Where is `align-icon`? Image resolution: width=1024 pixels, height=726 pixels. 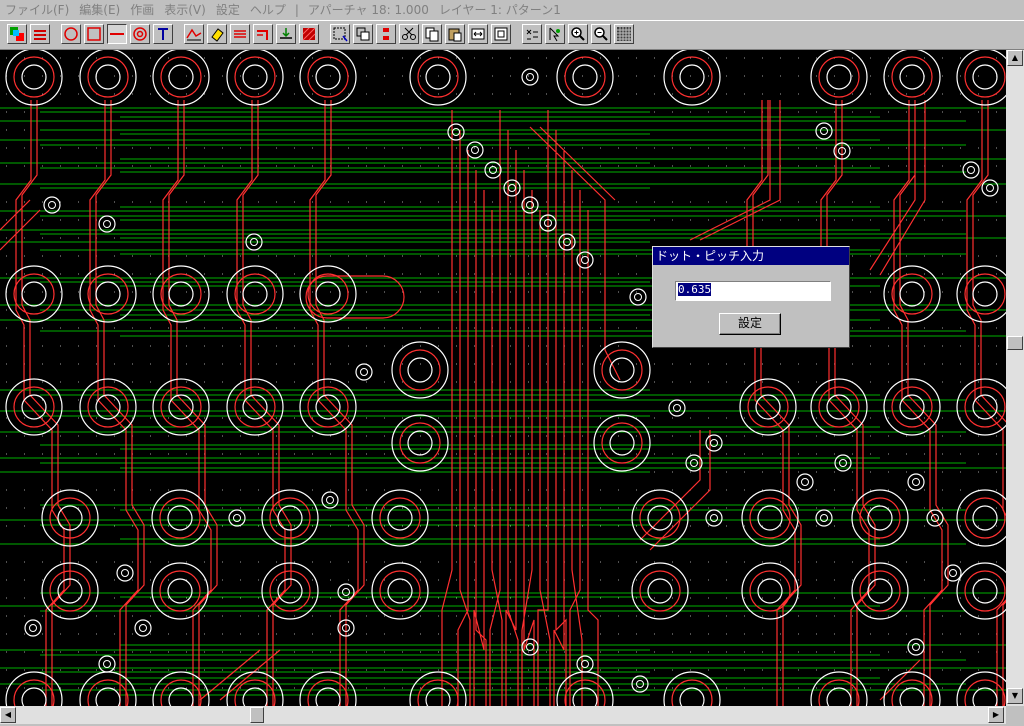 align-icon is located at coordinates (386, 34).